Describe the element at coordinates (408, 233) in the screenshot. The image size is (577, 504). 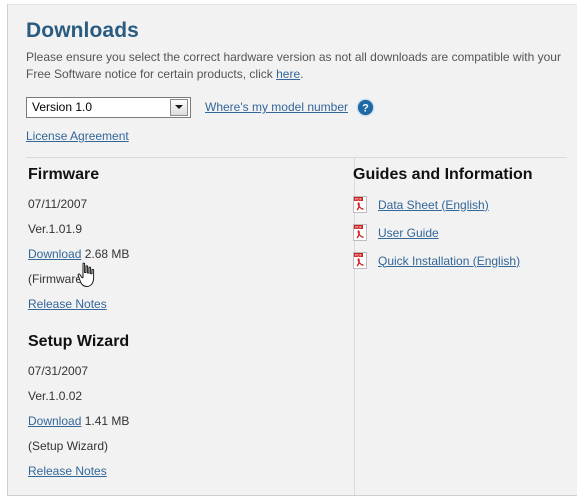
I see `user-guide-link: User Guide` at that location.